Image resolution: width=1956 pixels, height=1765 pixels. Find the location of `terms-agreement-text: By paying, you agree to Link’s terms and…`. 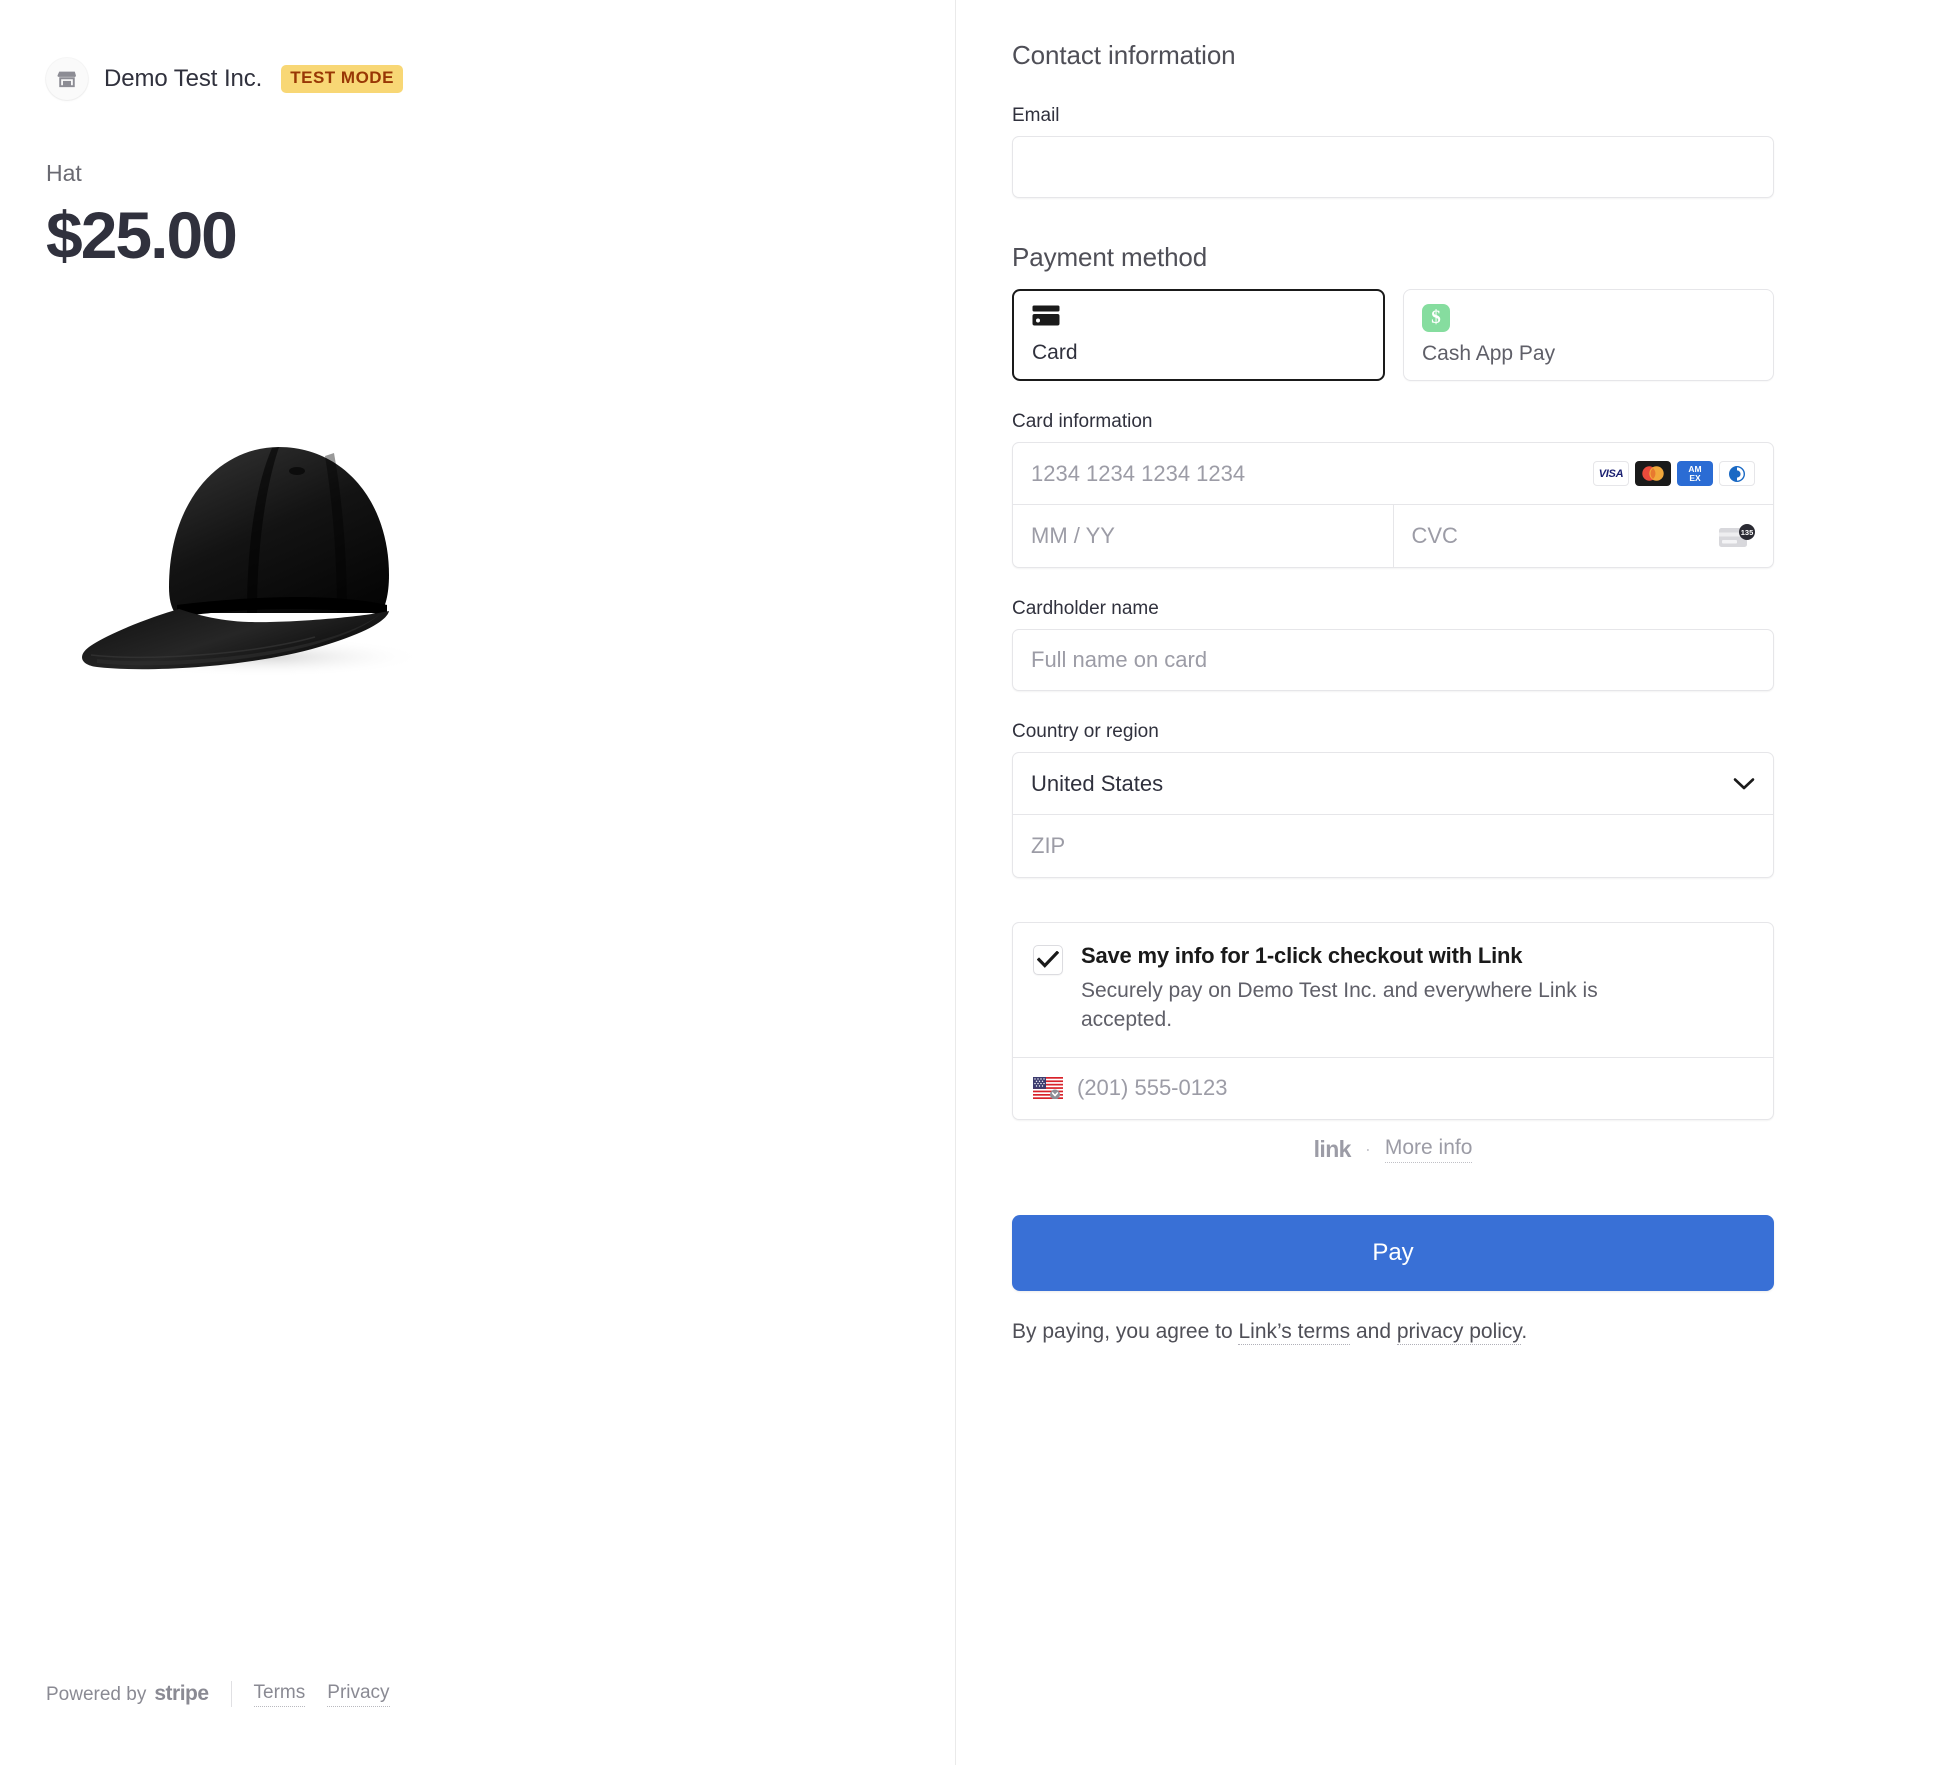

terms-agreement-text: By paying, you agree to Link’s terms and… is located at coordinates (1393, 1331).